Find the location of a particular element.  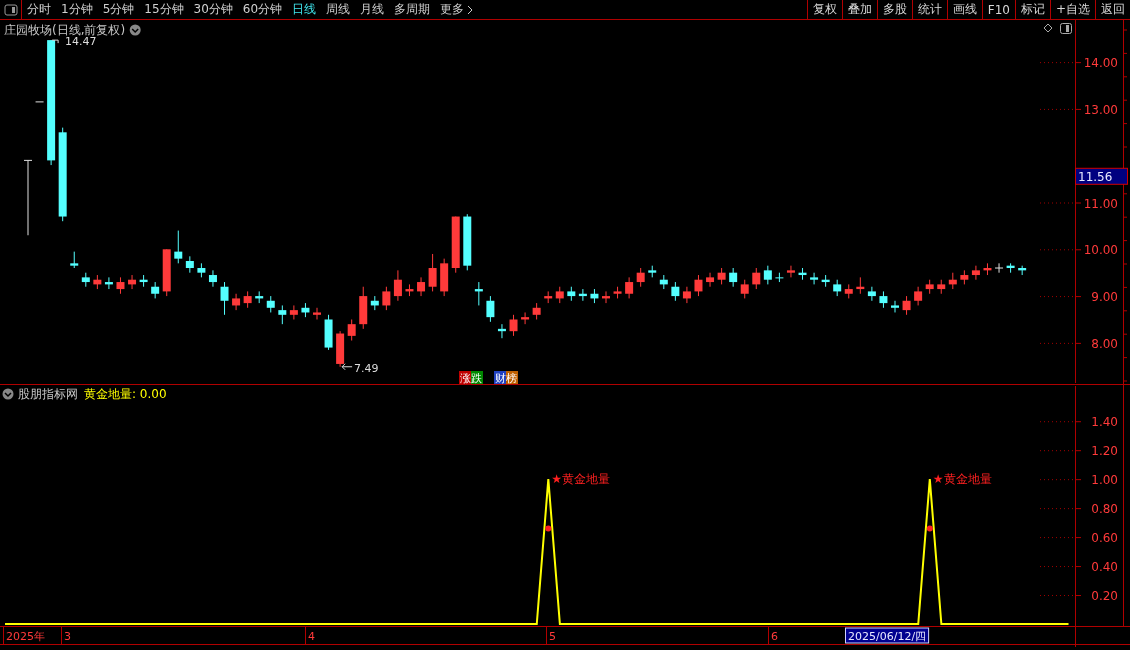

toolbar-button: 统计 is located at coordinates (929, 9).